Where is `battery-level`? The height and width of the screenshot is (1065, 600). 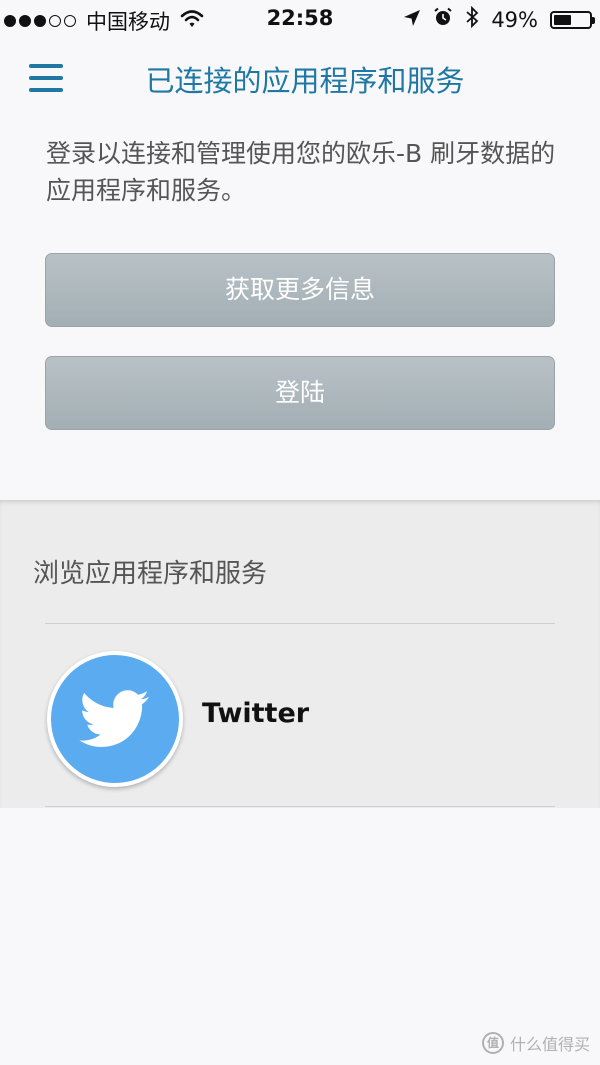
battery-level is located at coordinates (562, 19).